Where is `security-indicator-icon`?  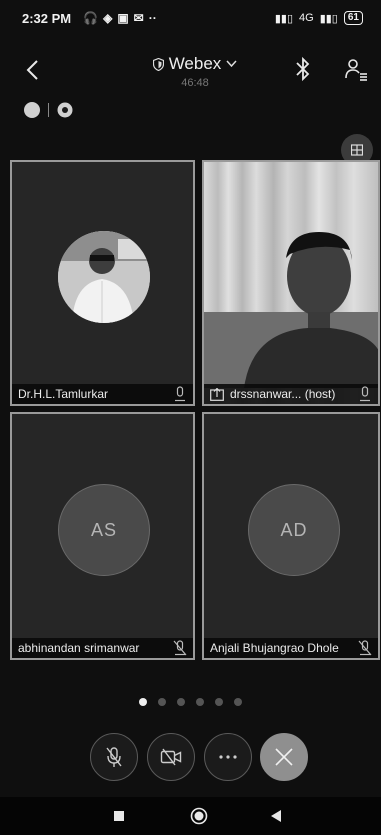
security-indicator-icon is located at coordinates (32, 110).